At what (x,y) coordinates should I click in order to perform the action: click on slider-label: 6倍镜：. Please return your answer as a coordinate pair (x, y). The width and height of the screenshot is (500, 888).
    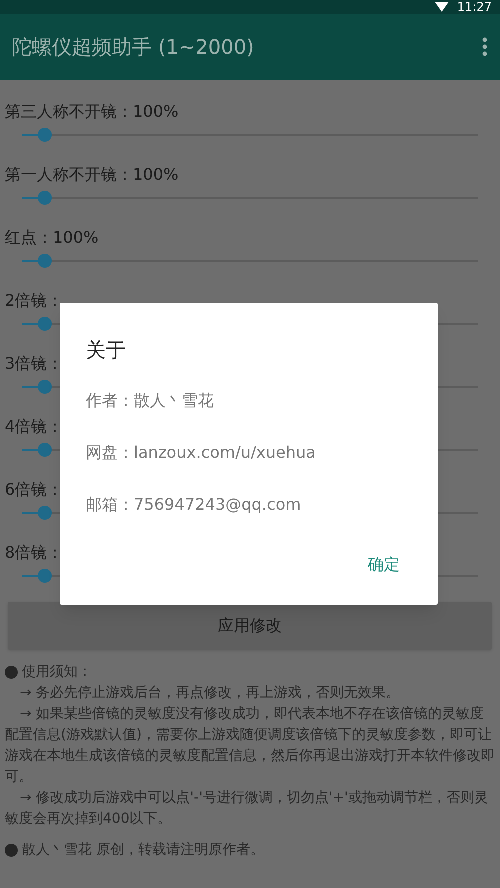
    Looking at the image, I should click on (34, 490).